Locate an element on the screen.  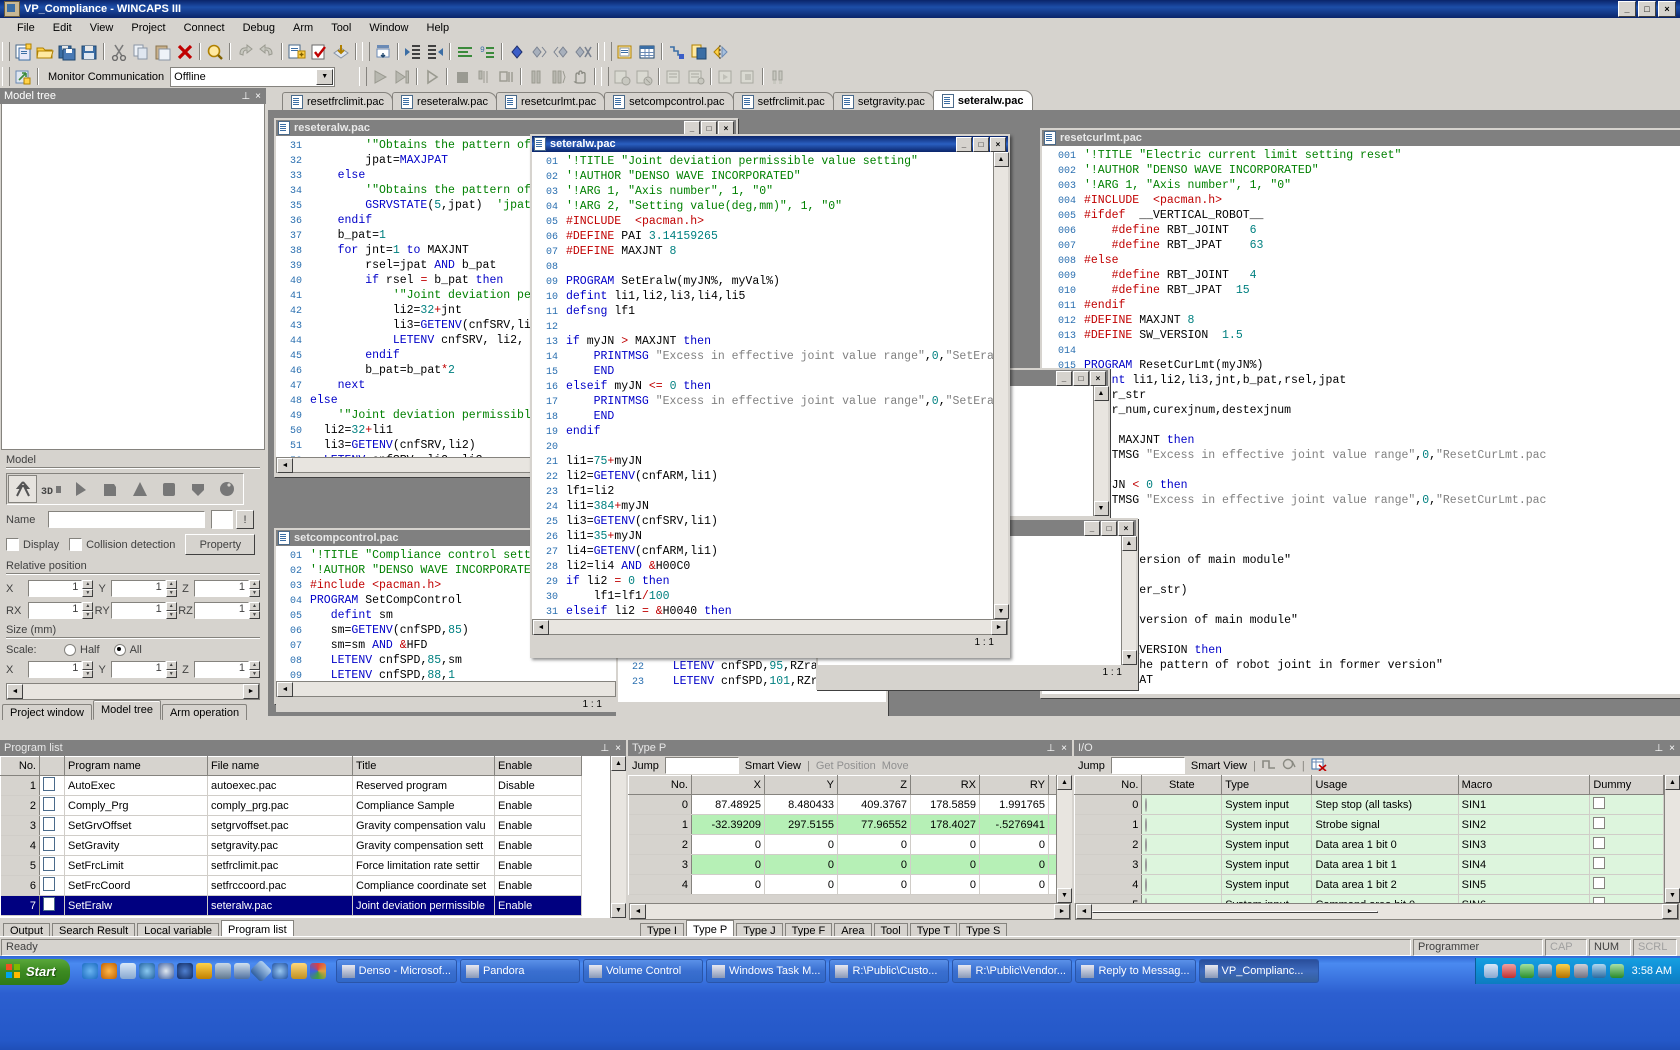
col-icon is located at coordinates (52, 766).